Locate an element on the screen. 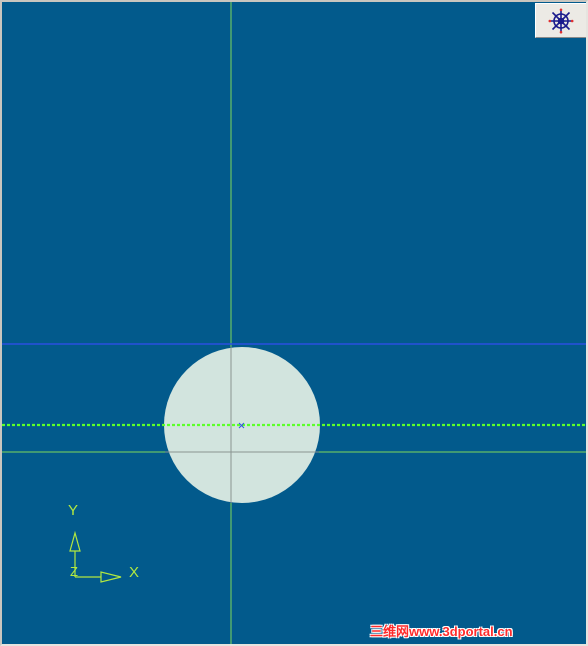 Image resolution: width=588 pixels, height=646 pixels. y-axis-arrowhead is located at coordinates (75, 541).